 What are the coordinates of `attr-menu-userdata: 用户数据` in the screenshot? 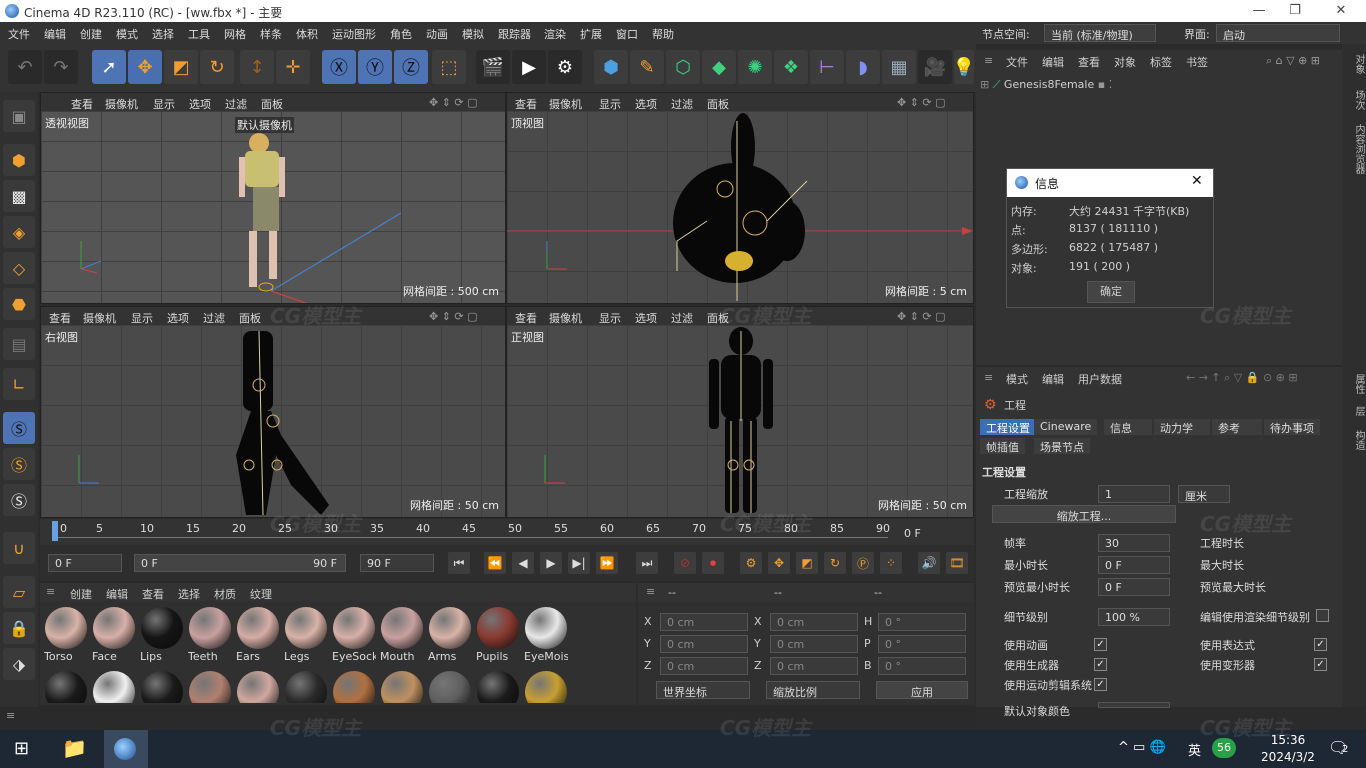 It's located at (1100, 379).